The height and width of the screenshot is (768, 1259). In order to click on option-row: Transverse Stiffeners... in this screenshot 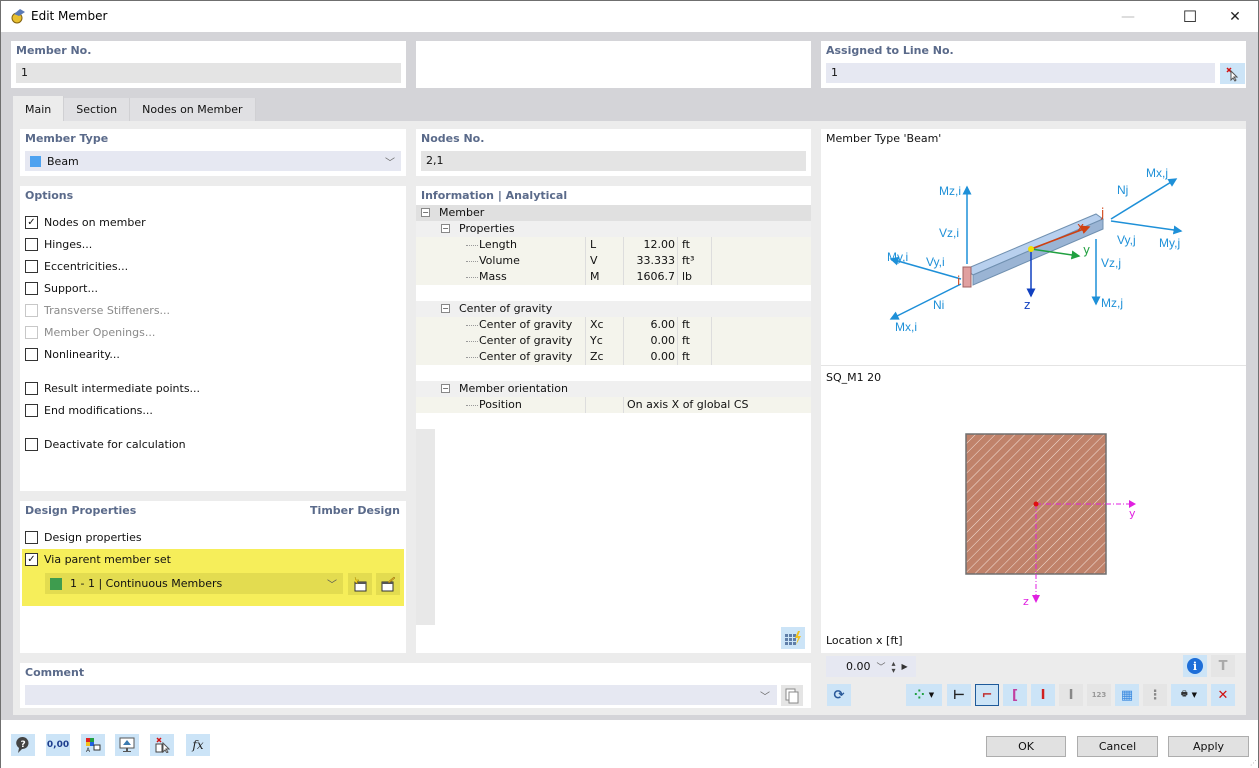, I will do `click(97, 310)`.